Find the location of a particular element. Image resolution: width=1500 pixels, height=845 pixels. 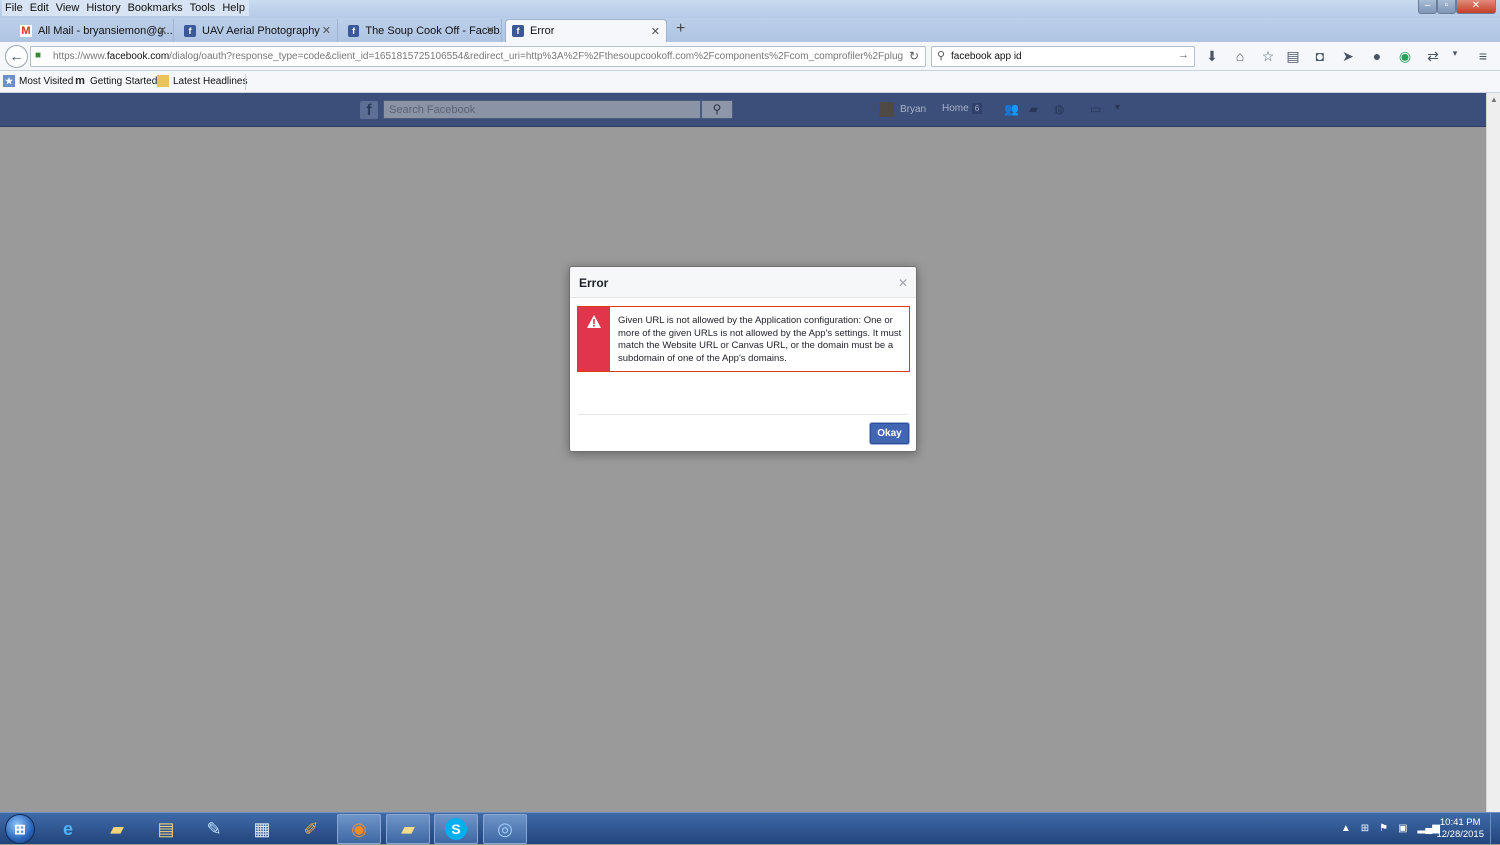

skype-icon: S is located at coordinates (456, 829).